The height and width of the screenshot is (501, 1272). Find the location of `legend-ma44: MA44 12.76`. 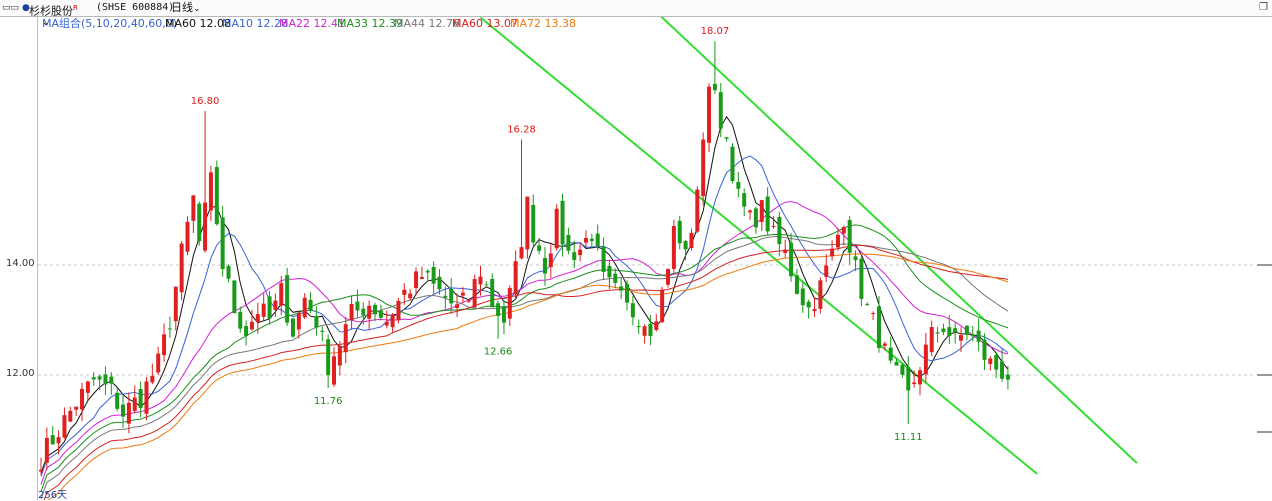

legend-ma44: MA44 12.76 is located at coordinates (427, 23).